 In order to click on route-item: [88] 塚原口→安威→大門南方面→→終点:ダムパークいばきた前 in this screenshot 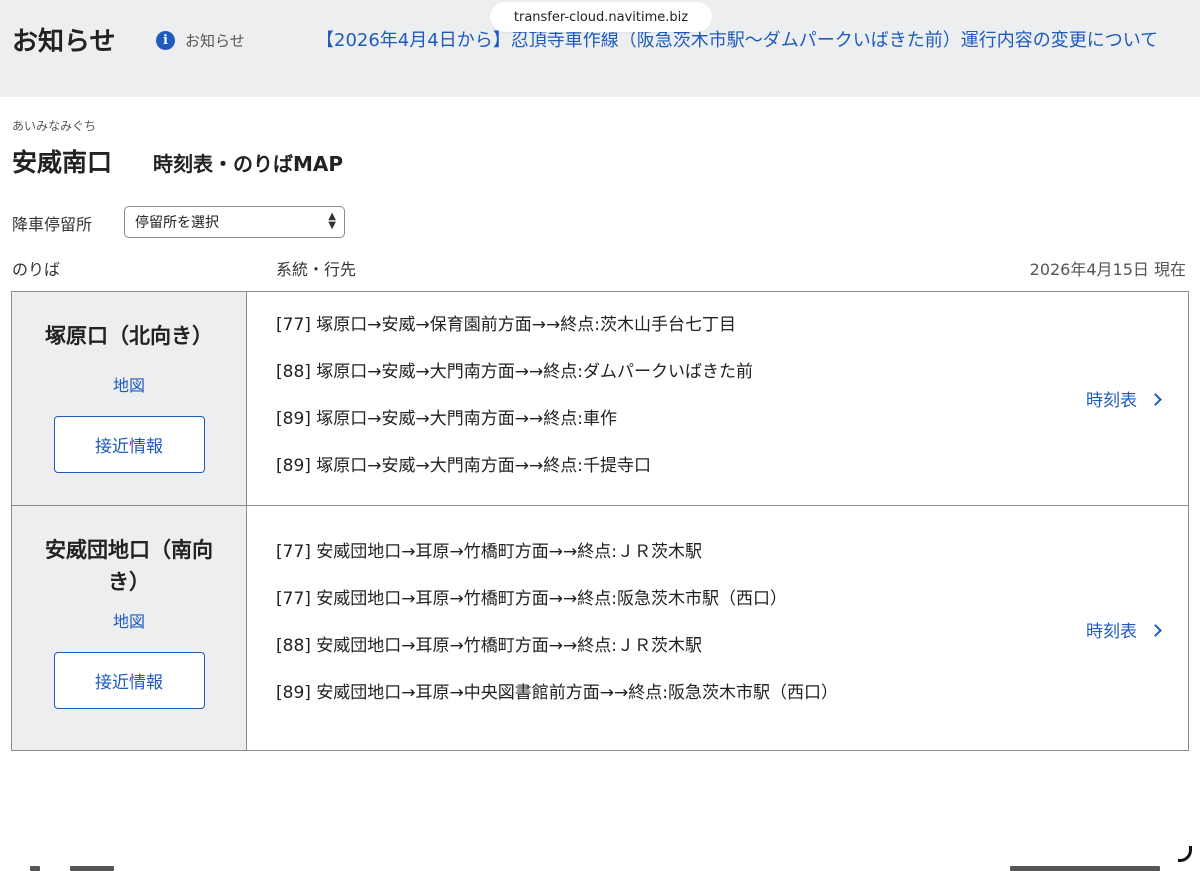, I will do `click(515, 372)`.